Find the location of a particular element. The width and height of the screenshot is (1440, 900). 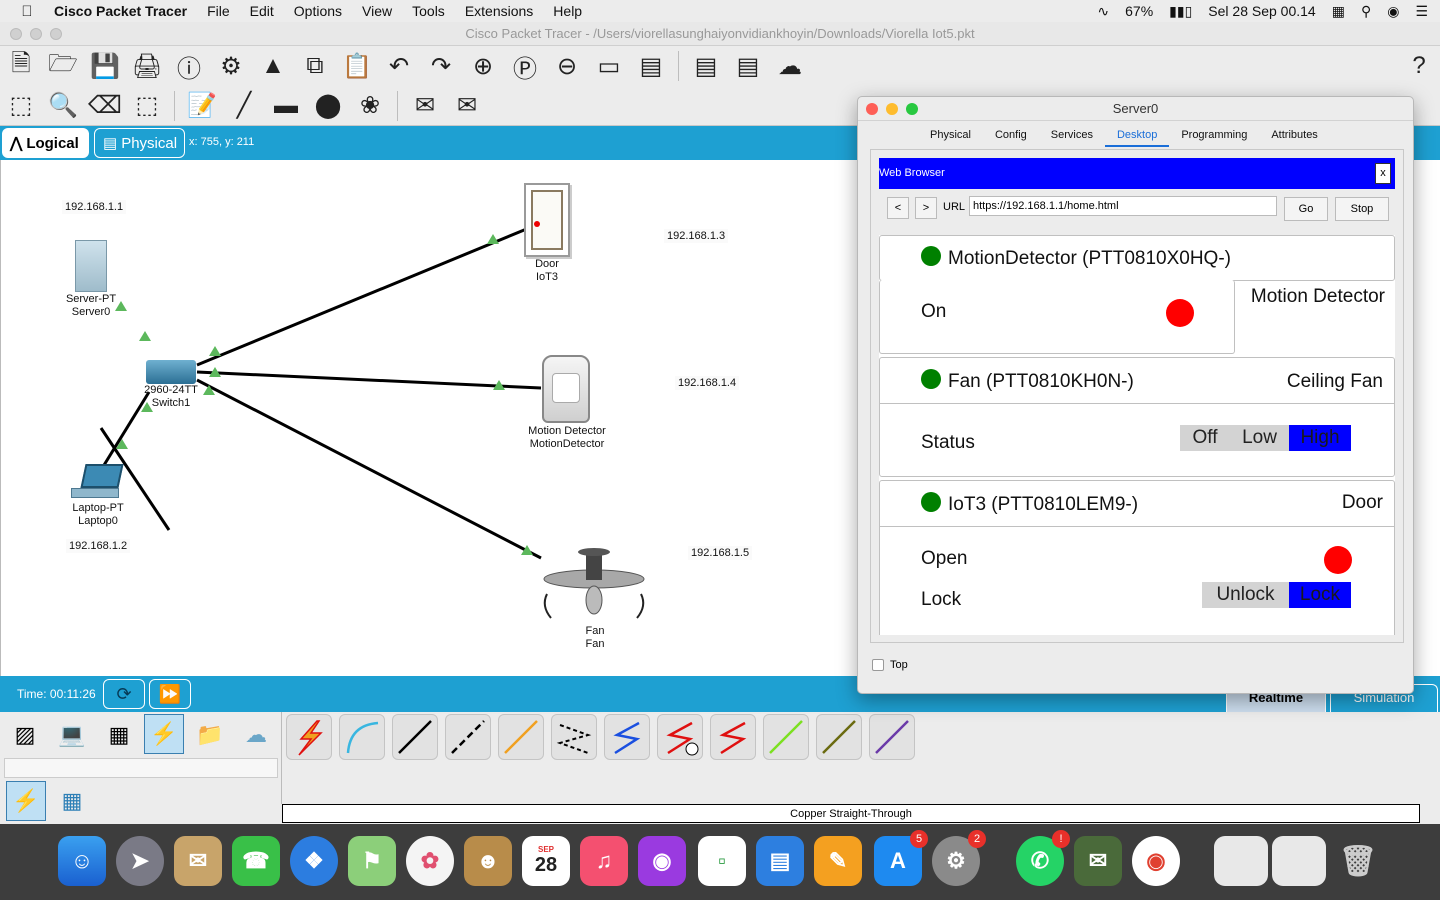

cable-phone is located at coordinates (574, 737).